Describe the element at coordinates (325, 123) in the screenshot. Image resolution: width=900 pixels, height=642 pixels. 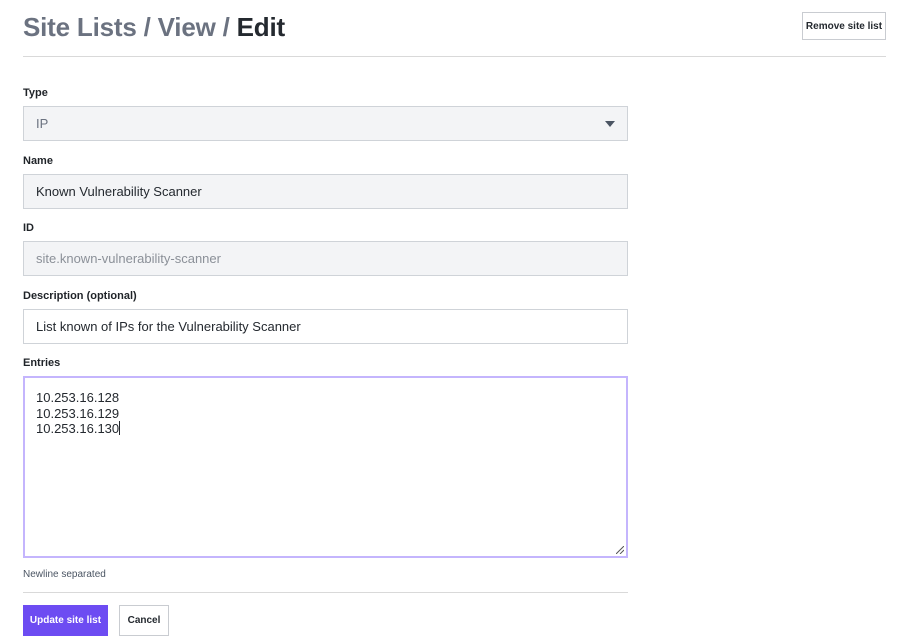
I see `type-select: IP` at that location.